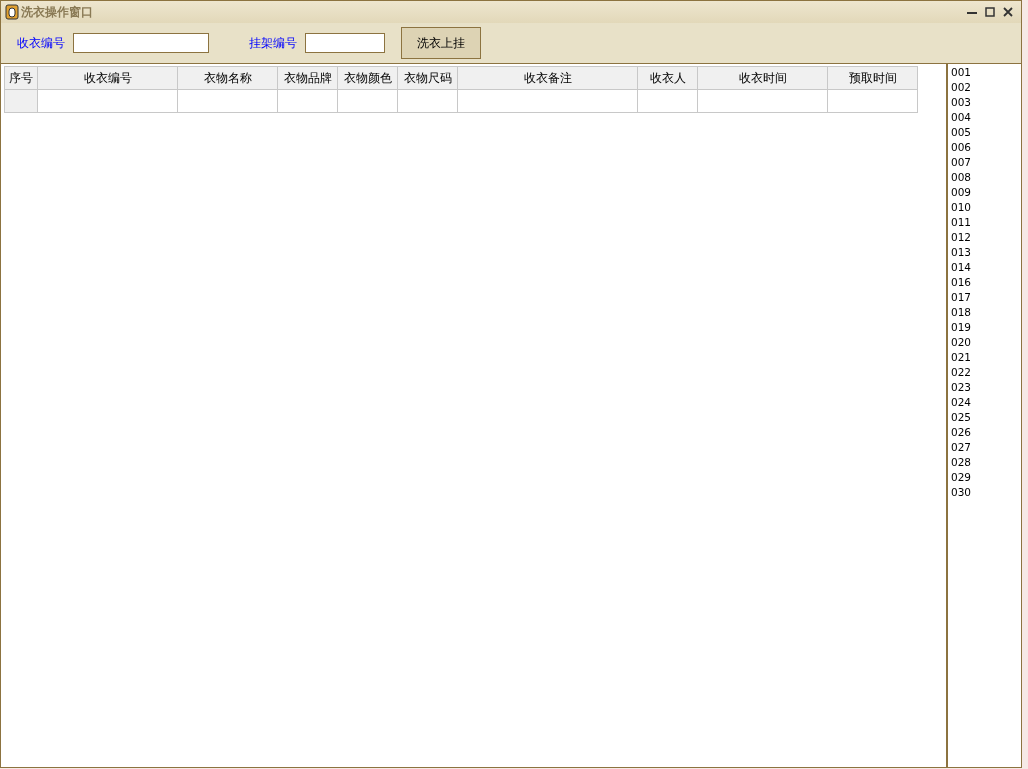  Describe the element at coordinates (986, 102) in the screenshot. I see `list-item: 003` at that location.